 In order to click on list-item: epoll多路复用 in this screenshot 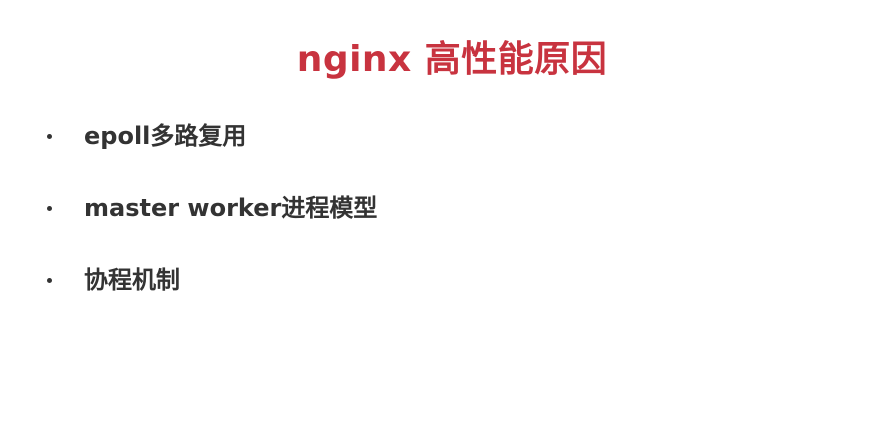, I will do `click(212, 136)`.